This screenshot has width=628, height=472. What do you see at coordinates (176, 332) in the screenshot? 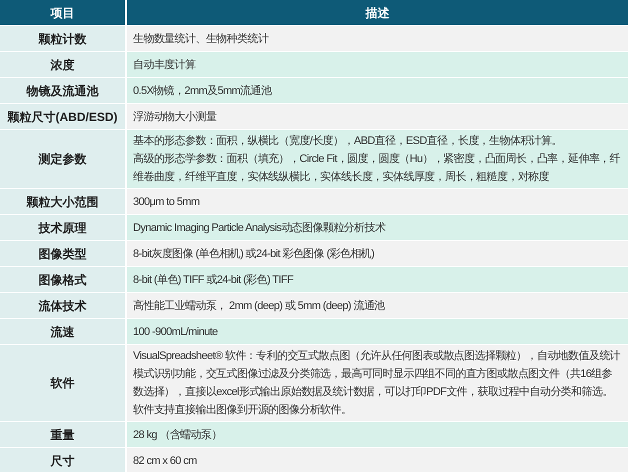
I see `cell-text: 100 -900mL/minute` at bounding box center [176, 332].